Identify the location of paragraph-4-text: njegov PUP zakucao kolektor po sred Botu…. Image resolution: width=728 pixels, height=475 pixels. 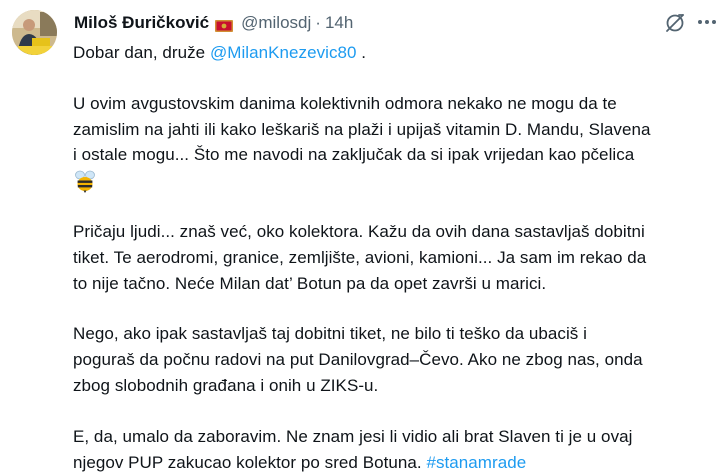
(250, 462).